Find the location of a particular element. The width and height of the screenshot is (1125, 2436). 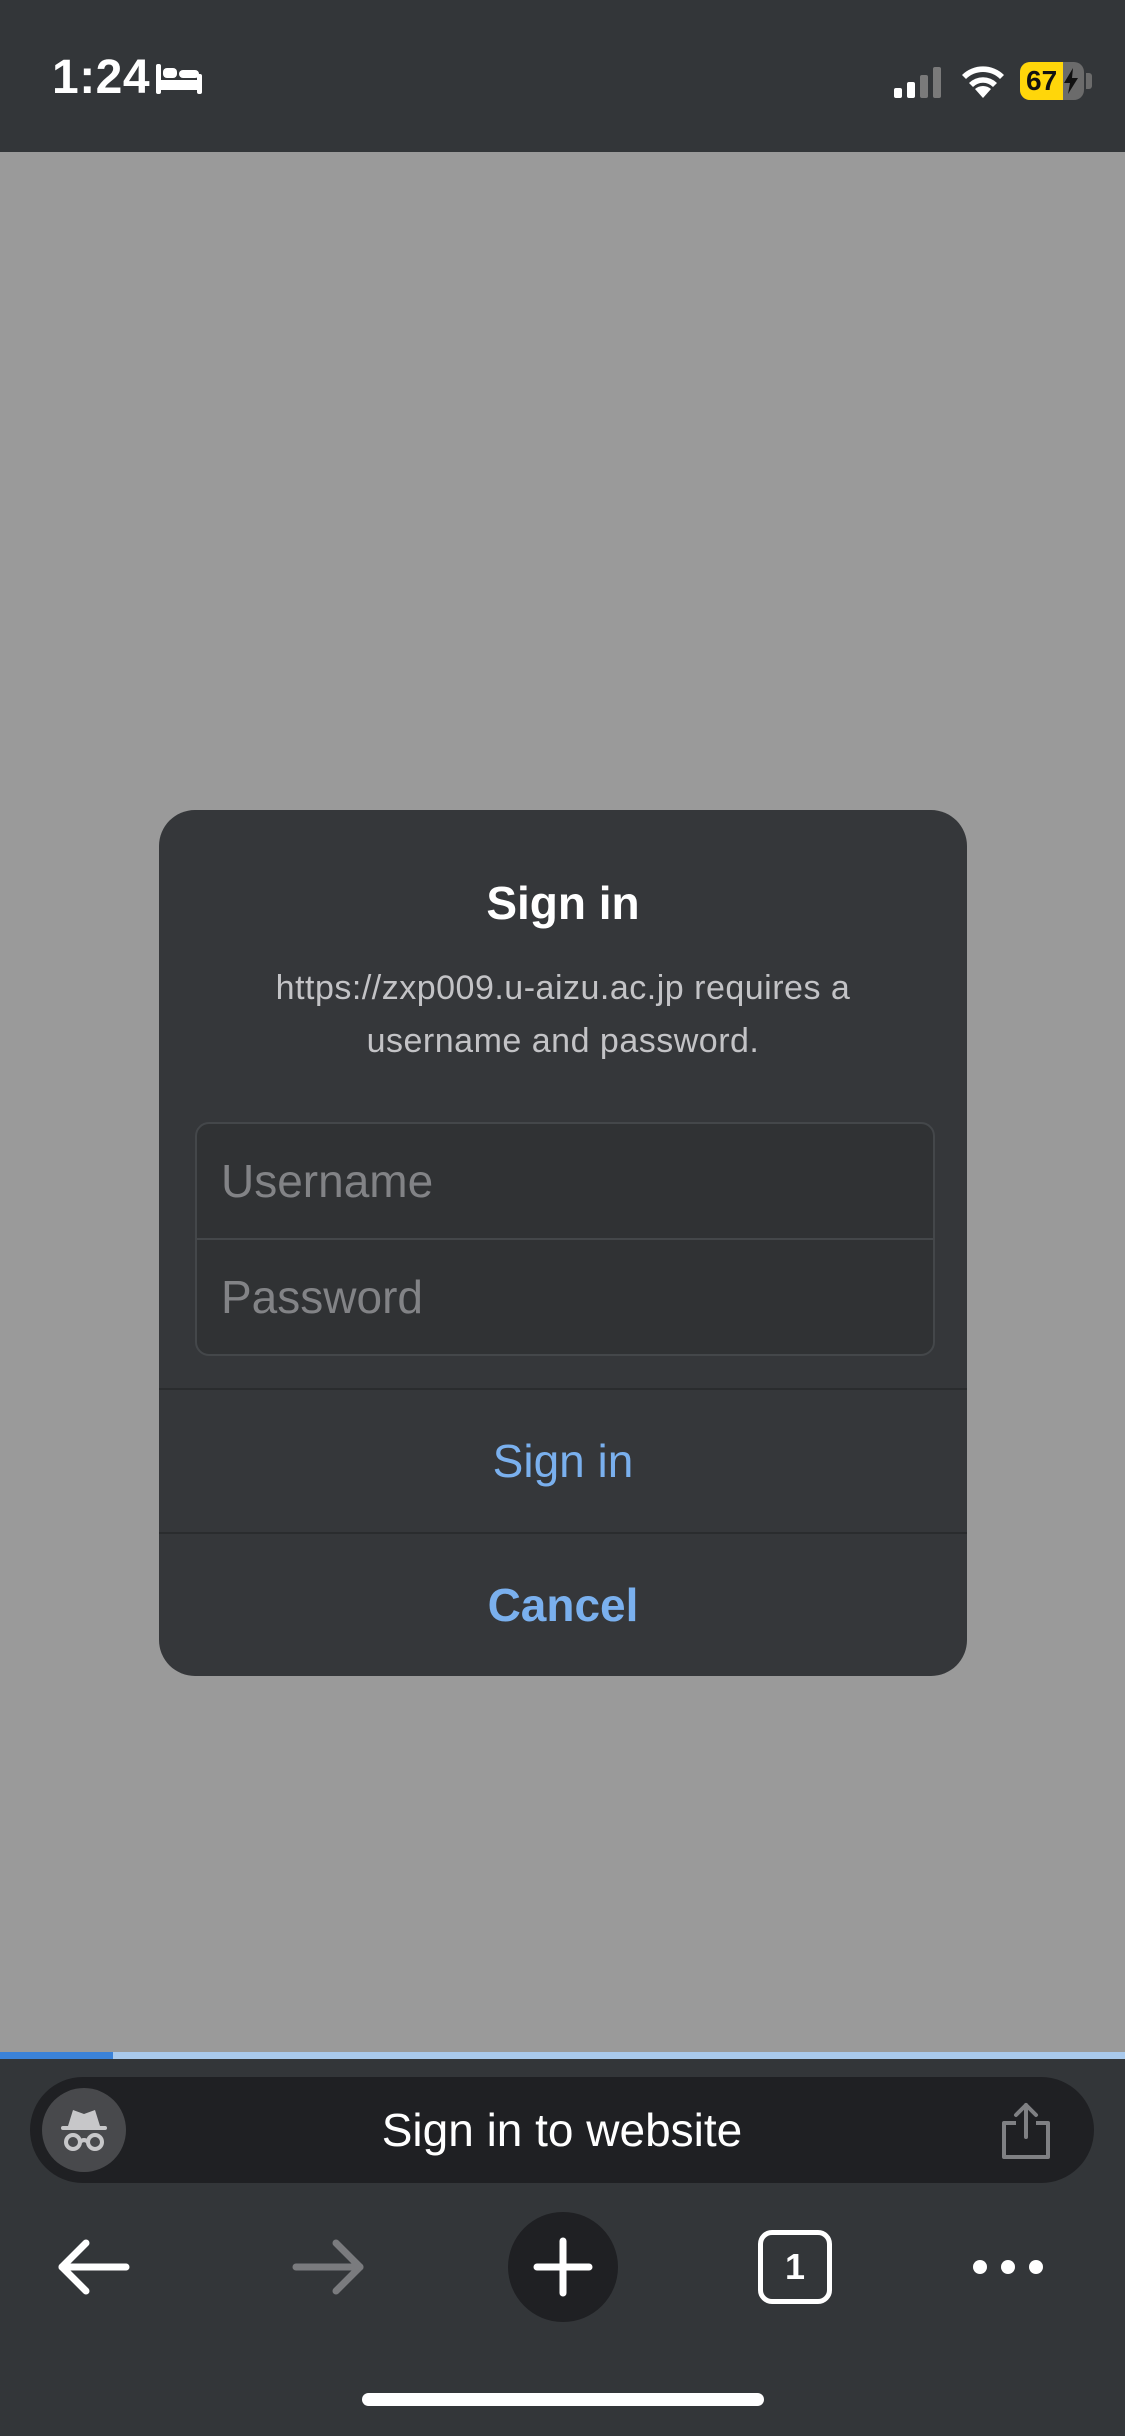

tabs-button: 1 is located at coordinates (795, 2267).